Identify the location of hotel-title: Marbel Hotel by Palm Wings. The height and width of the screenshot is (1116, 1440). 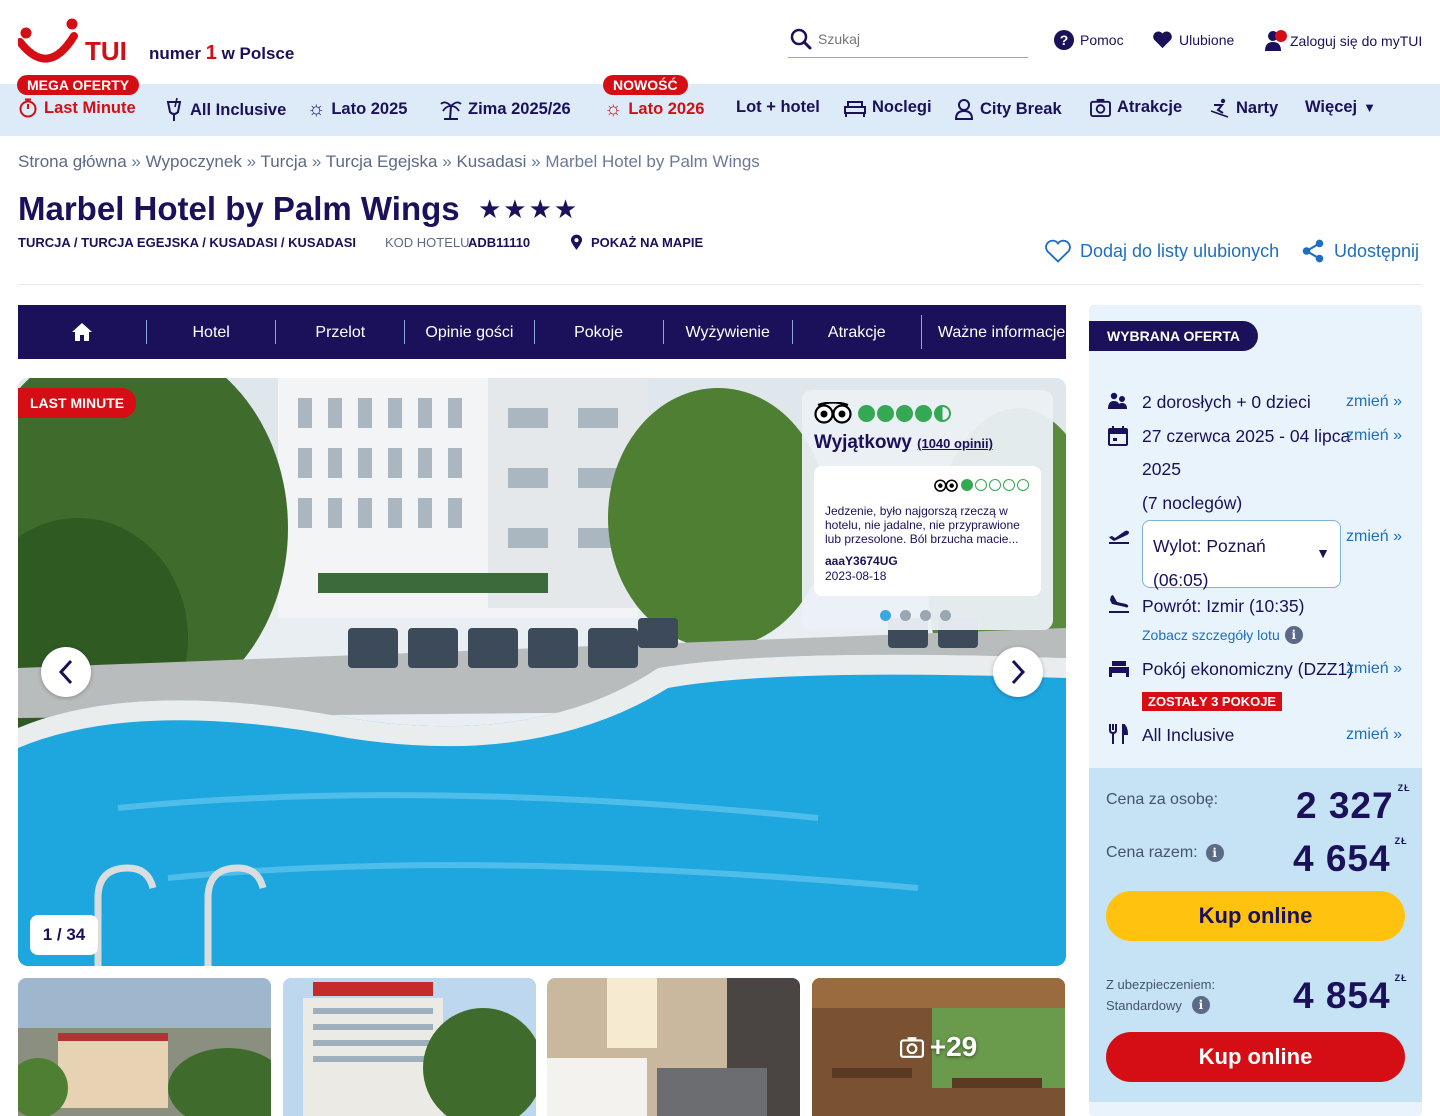
(239, 208).